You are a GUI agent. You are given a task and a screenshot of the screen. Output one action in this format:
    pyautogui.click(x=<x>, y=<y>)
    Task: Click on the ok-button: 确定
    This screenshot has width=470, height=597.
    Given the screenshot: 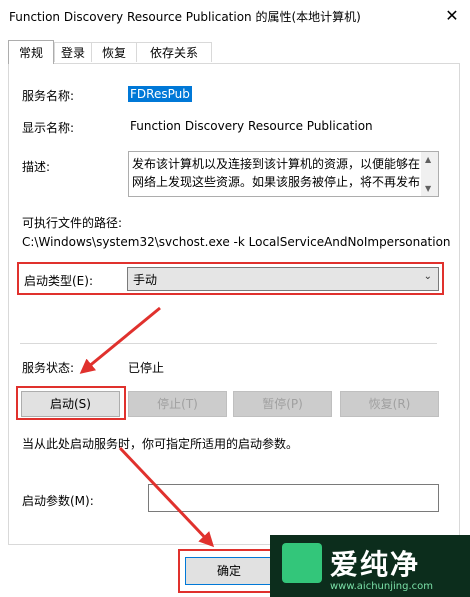 What is the action you would take?
    pyautogui.click(x=229, y=571)
    